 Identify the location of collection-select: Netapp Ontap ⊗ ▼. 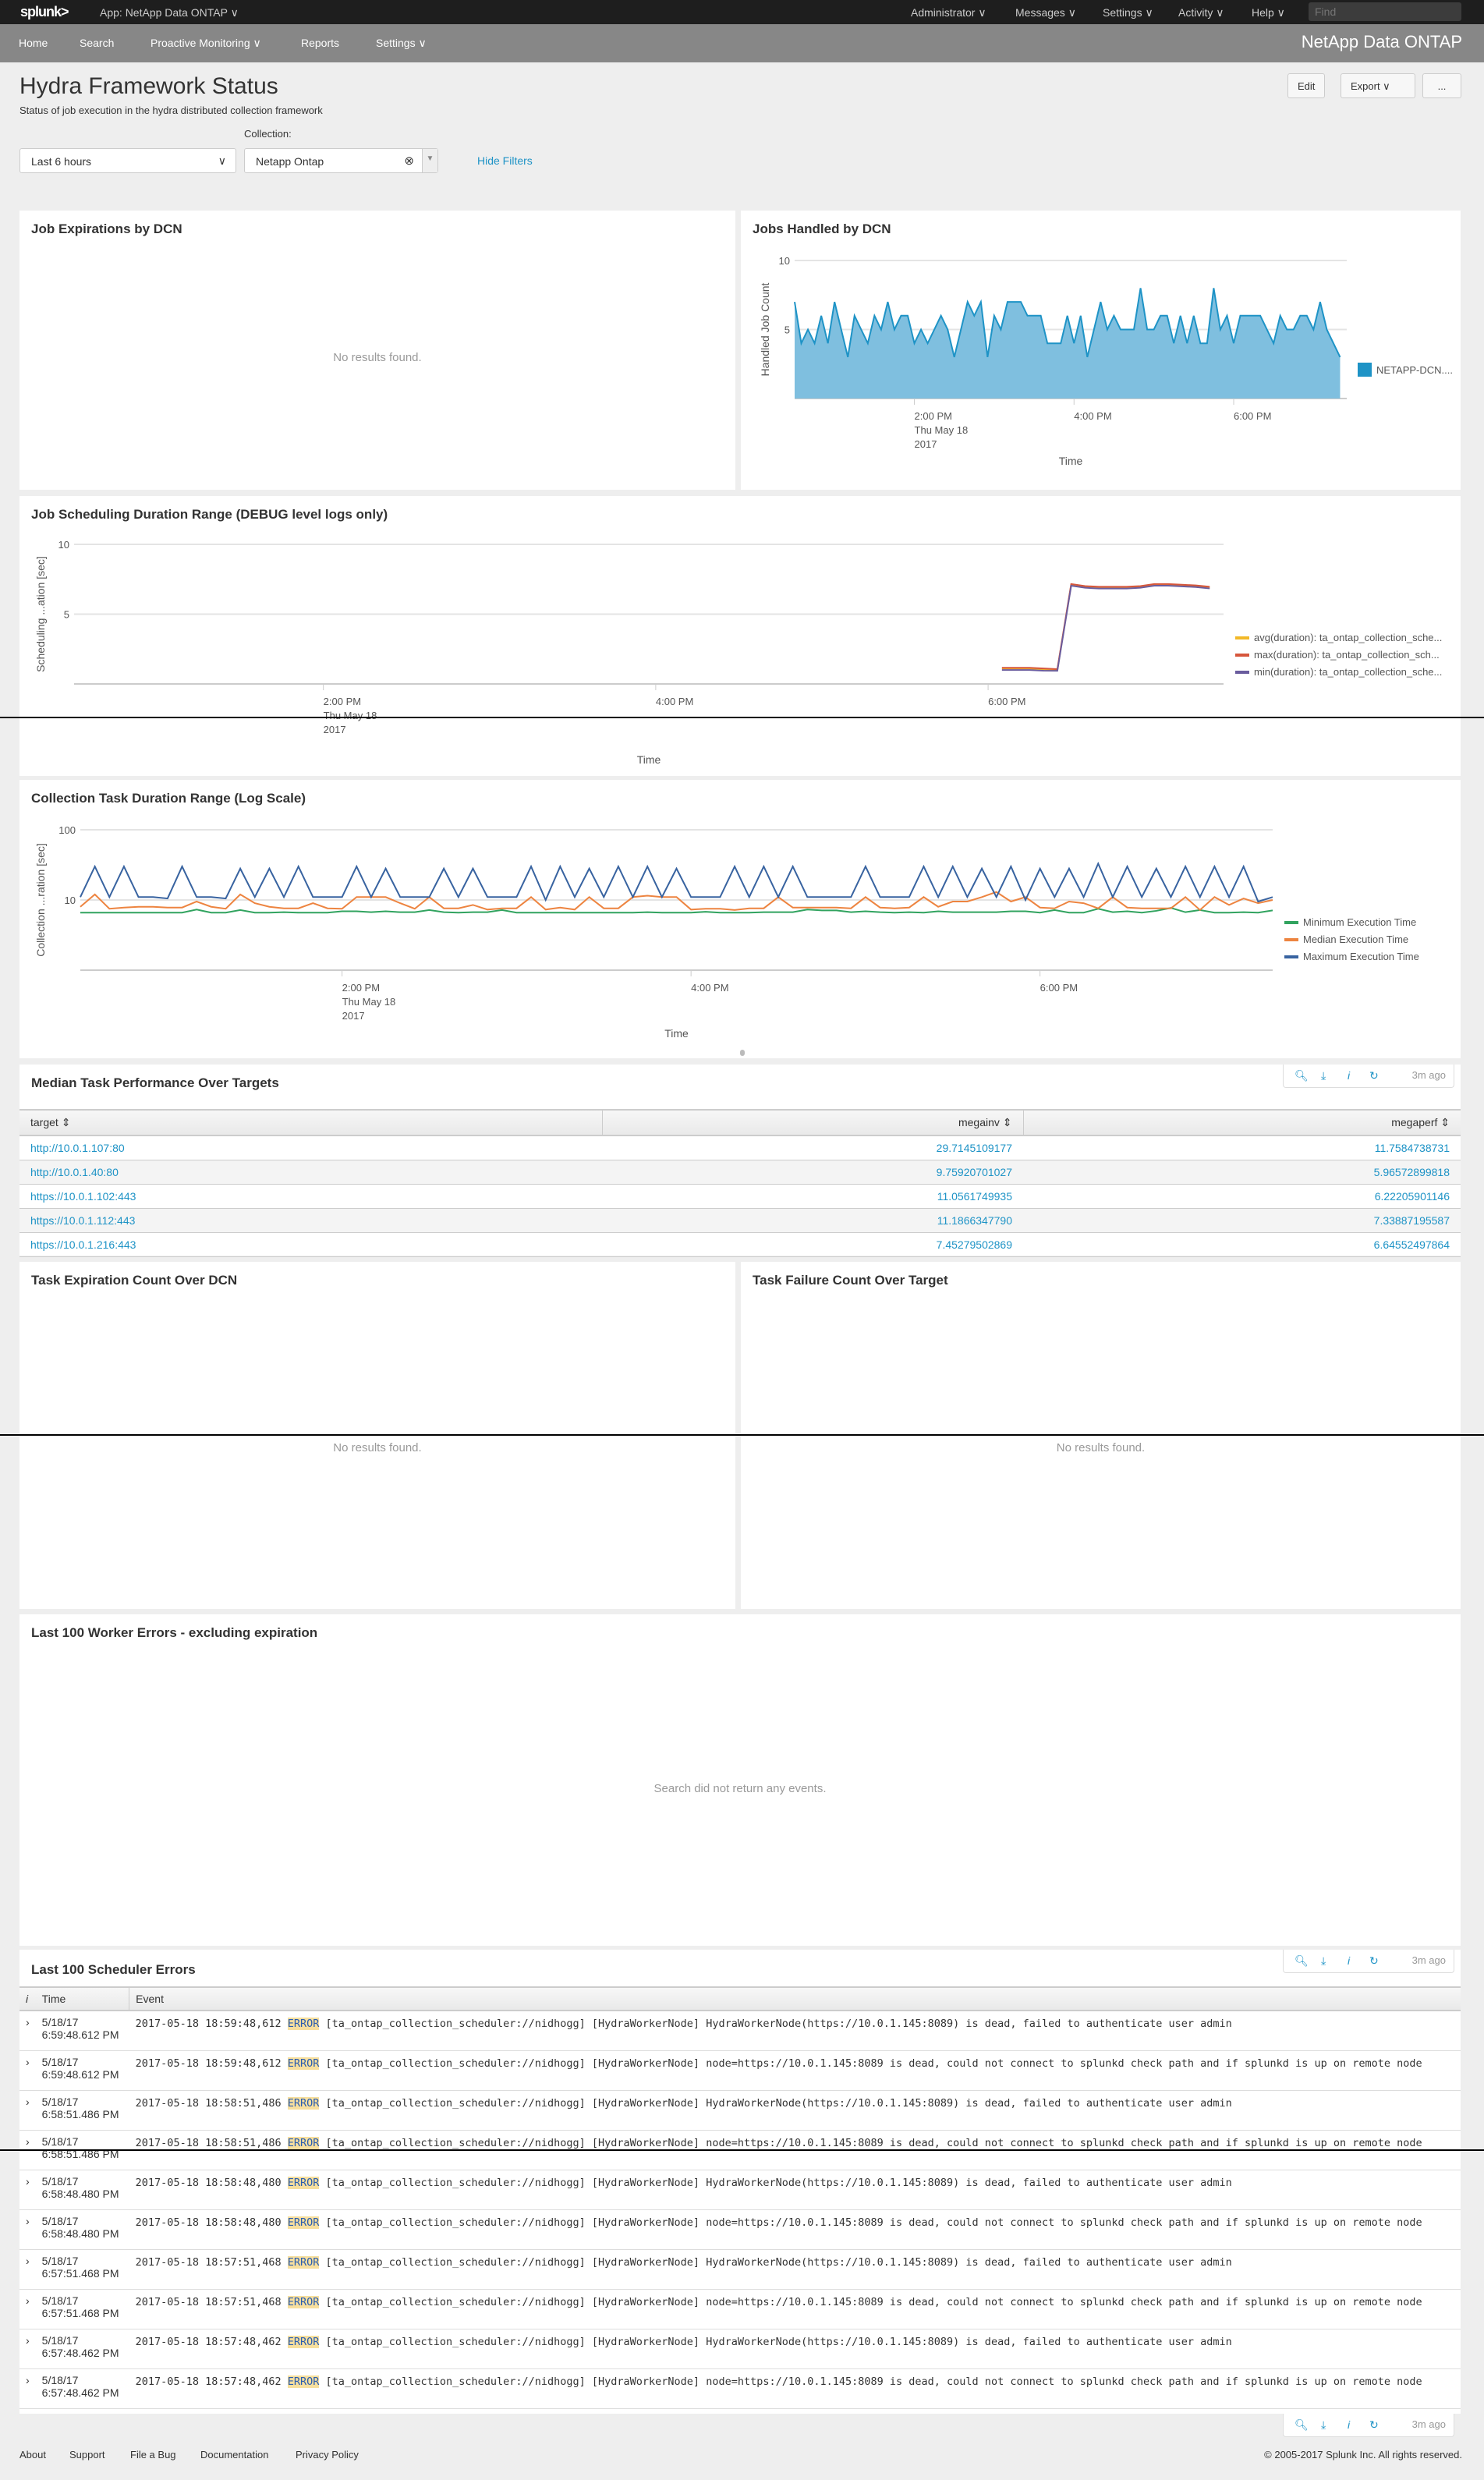
(341, 161).